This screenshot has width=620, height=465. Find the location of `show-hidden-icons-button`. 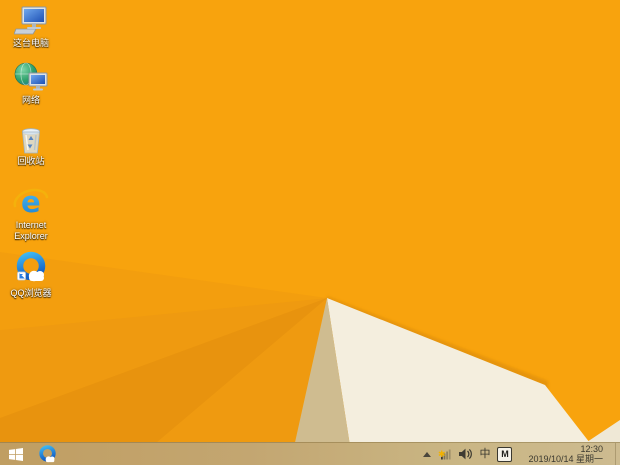

show-hidden-icons-button is located at coordinates (427, 454).